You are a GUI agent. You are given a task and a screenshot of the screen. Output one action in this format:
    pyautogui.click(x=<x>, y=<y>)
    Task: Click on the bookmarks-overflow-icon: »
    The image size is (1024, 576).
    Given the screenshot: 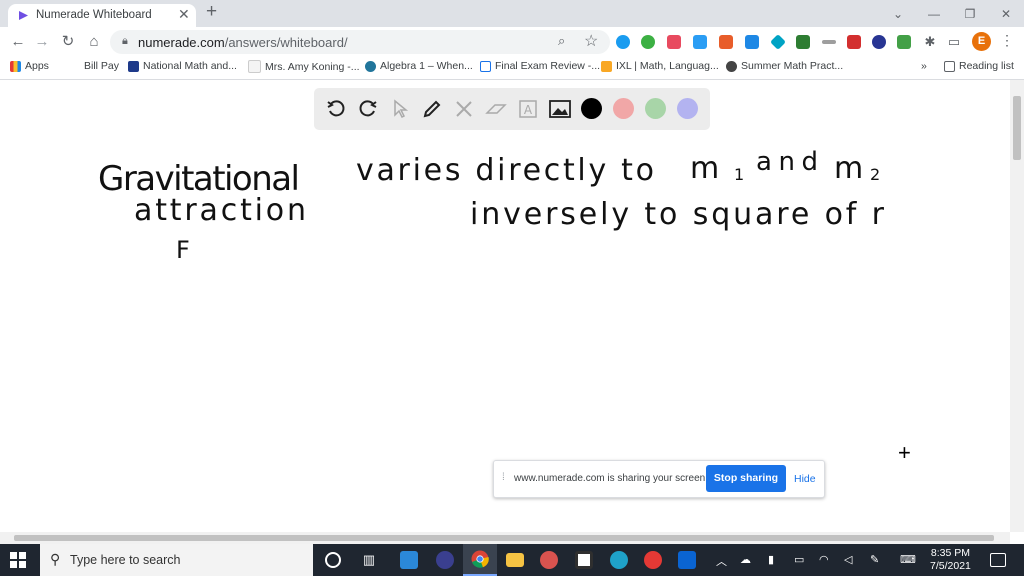 What is the action you would take?
    pyautogui.click(x=924, y=66)
    